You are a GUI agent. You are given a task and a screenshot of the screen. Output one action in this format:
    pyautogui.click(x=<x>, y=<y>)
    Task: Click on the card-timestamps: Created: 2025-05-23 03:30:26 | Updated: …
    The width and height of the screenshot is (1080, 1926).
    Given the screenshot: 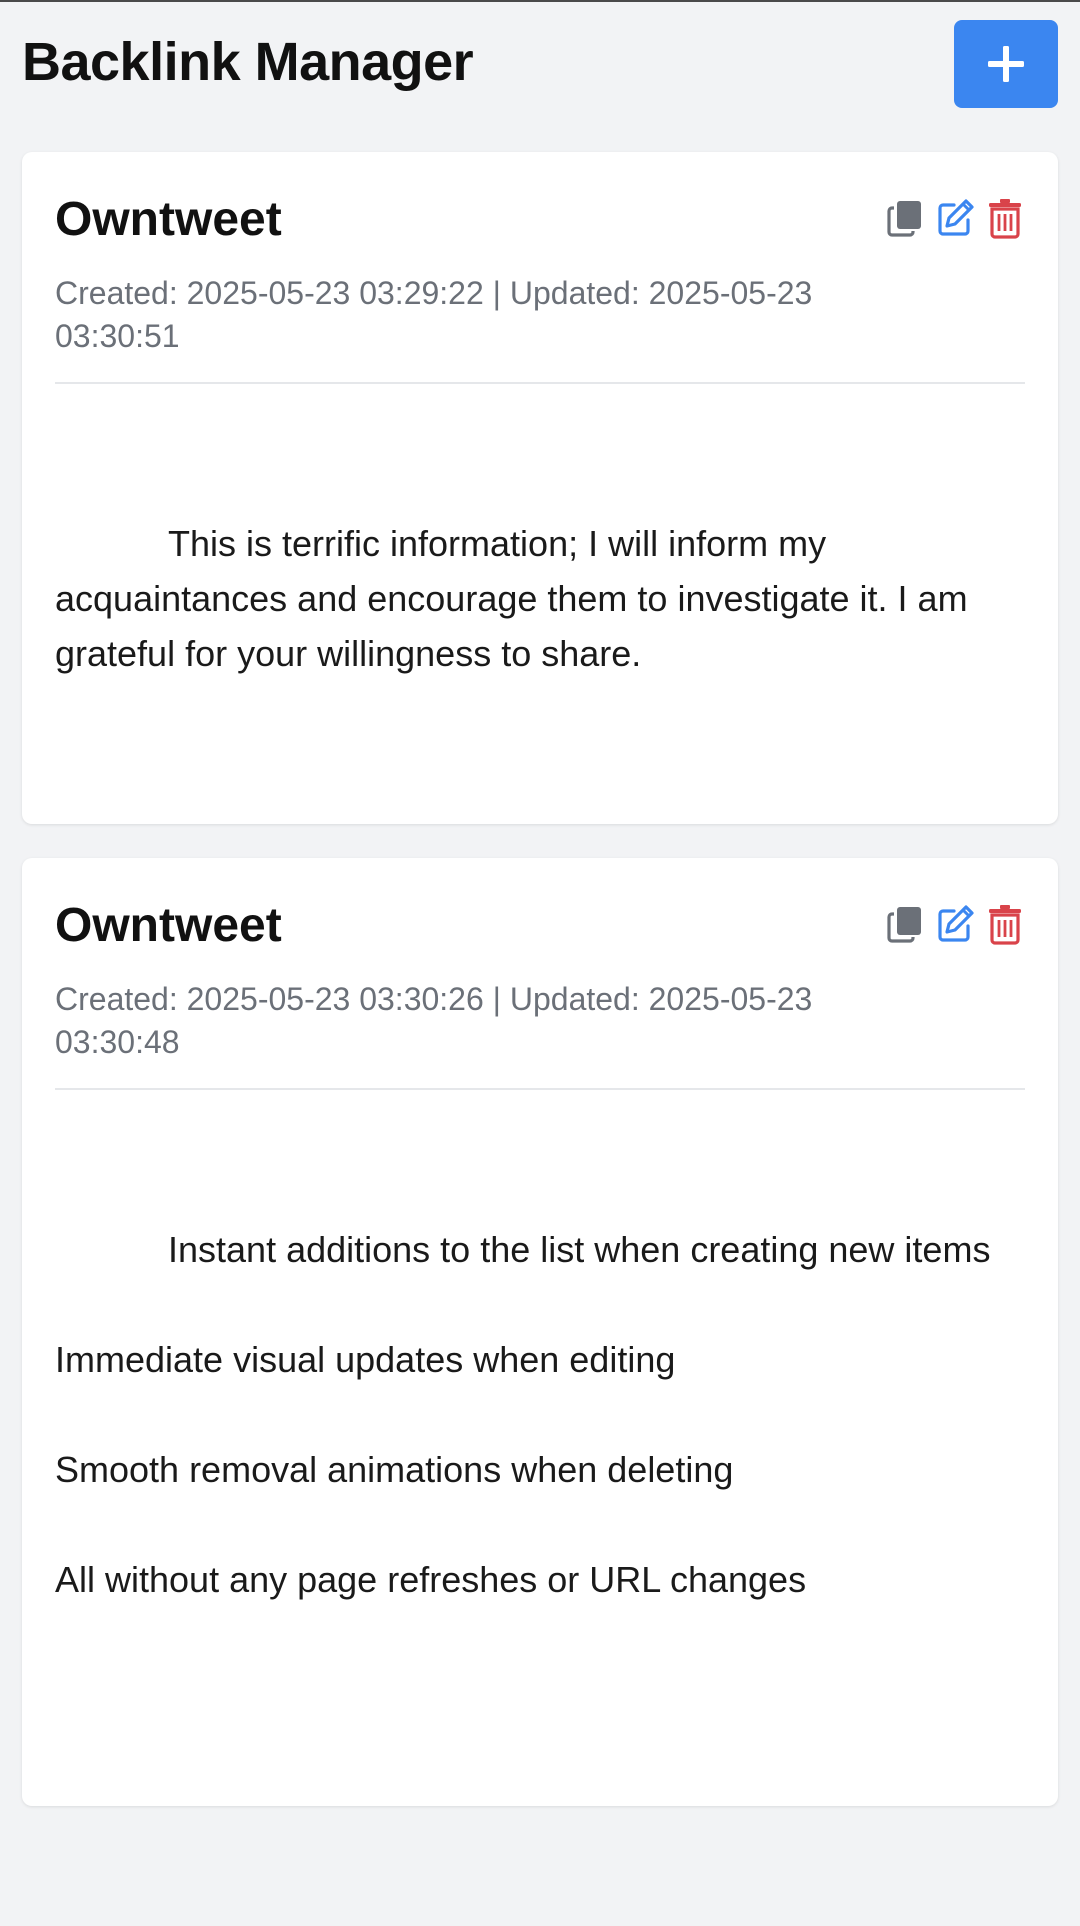 What is the action you would take?
    pyautogui.click(x=434, y=1020)
    